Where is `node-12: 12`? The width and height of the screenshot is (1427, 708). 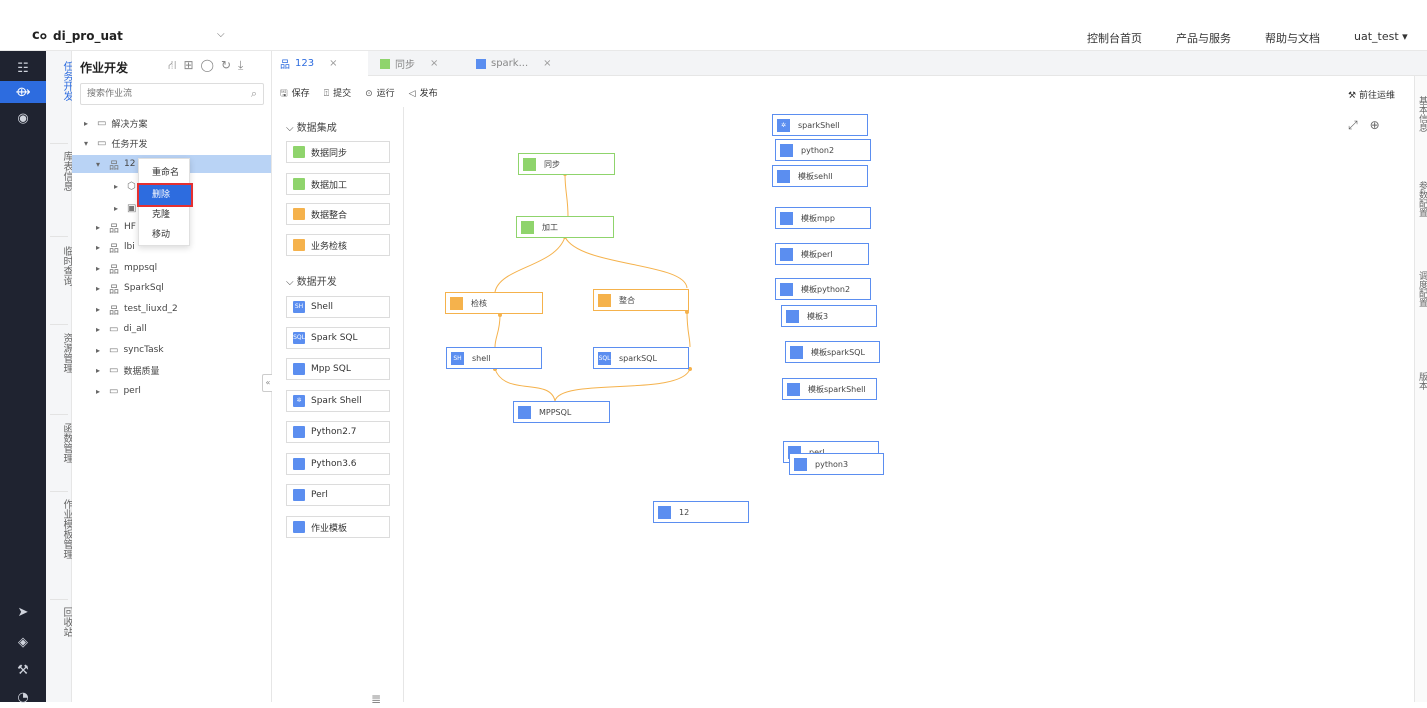
node-12: 12 is located at coordinates (701, 512).